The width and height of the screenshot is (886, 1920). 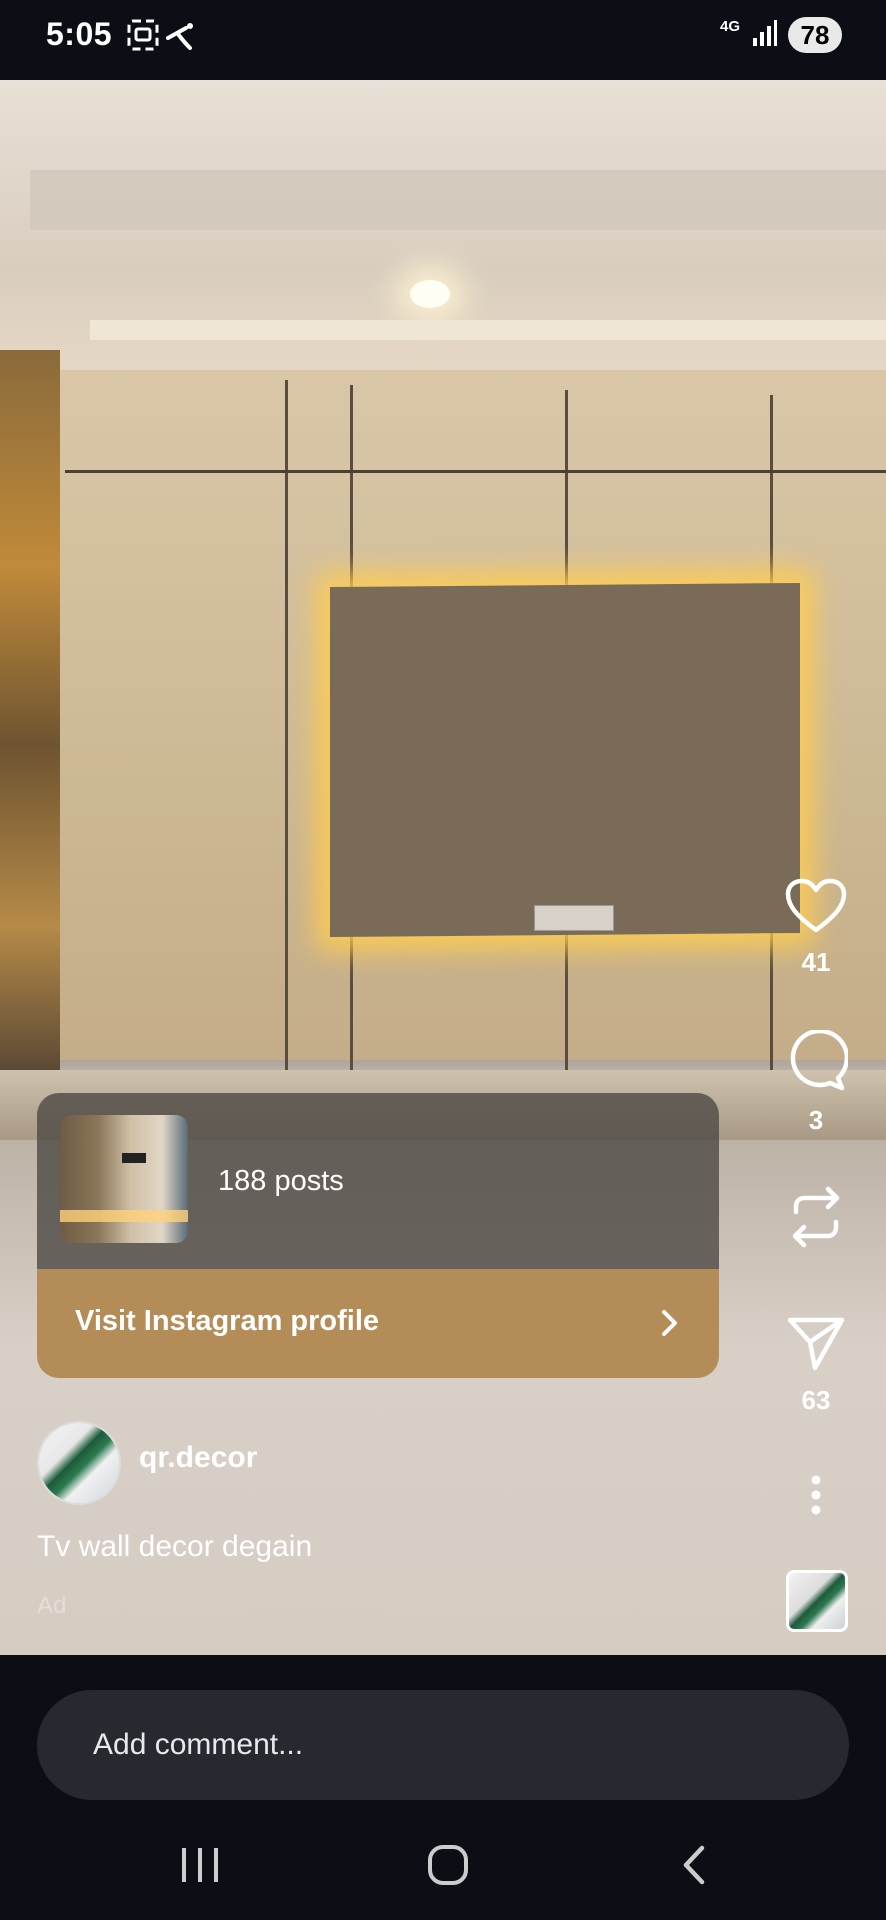 I want to click on video-scene-cornice, so click(x=488, y=330).